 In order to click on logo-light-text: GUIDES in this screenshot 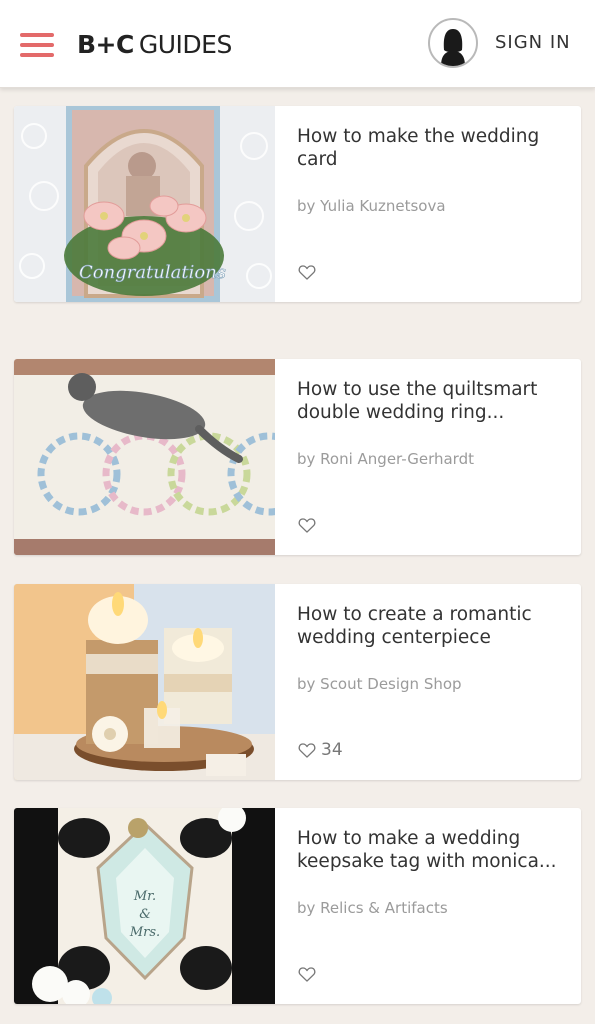, I will do `click(185, 44)`.